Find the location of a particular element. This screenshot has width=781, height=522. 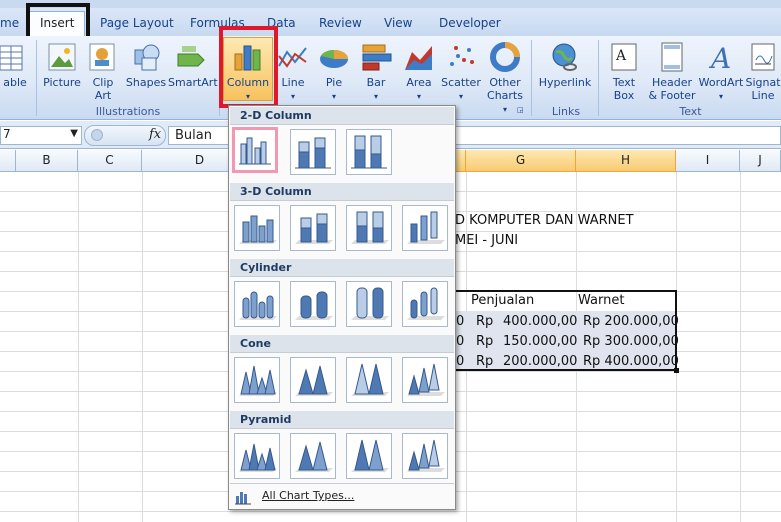

line-chart-button: Line ▾ is located at coordinates (293, 70).